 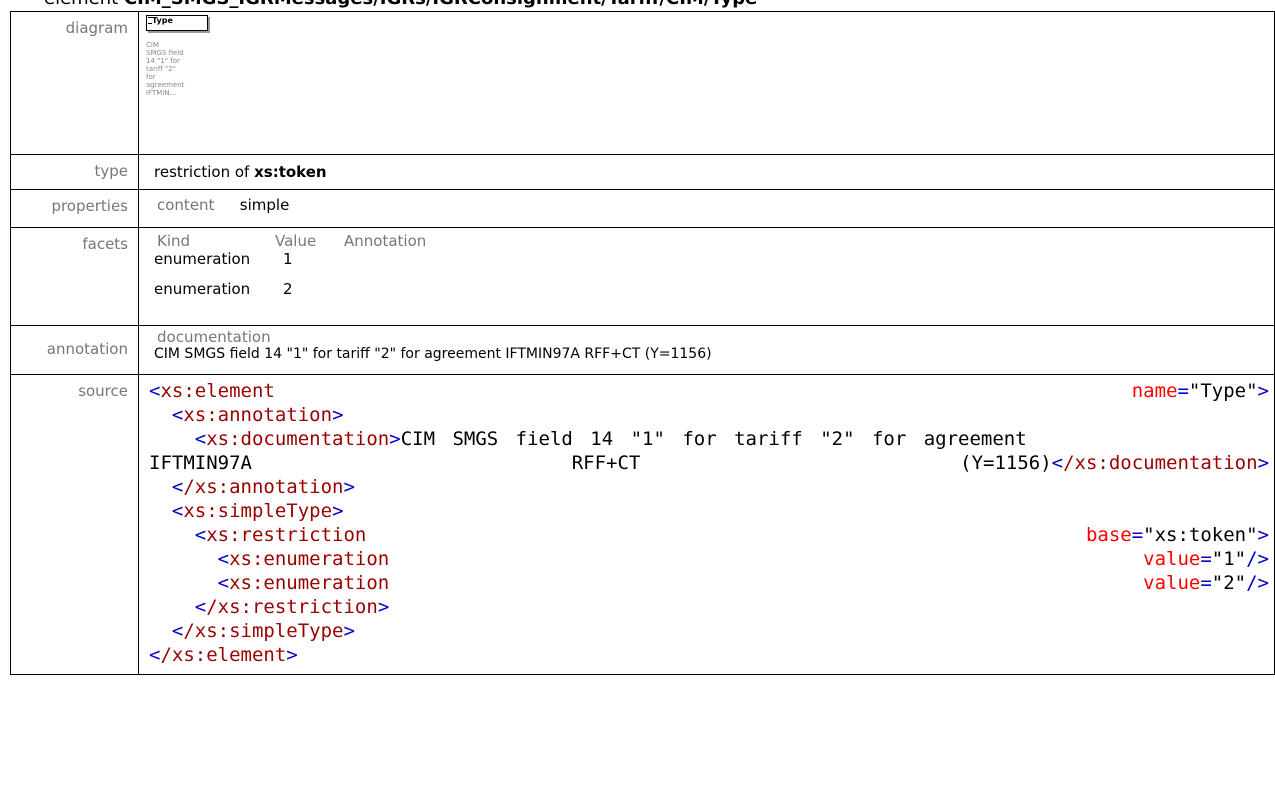 What do you see at coordinates (288, 259) in the screenshot?
I see `facet-value: 1` at bounding box center [288, 259].